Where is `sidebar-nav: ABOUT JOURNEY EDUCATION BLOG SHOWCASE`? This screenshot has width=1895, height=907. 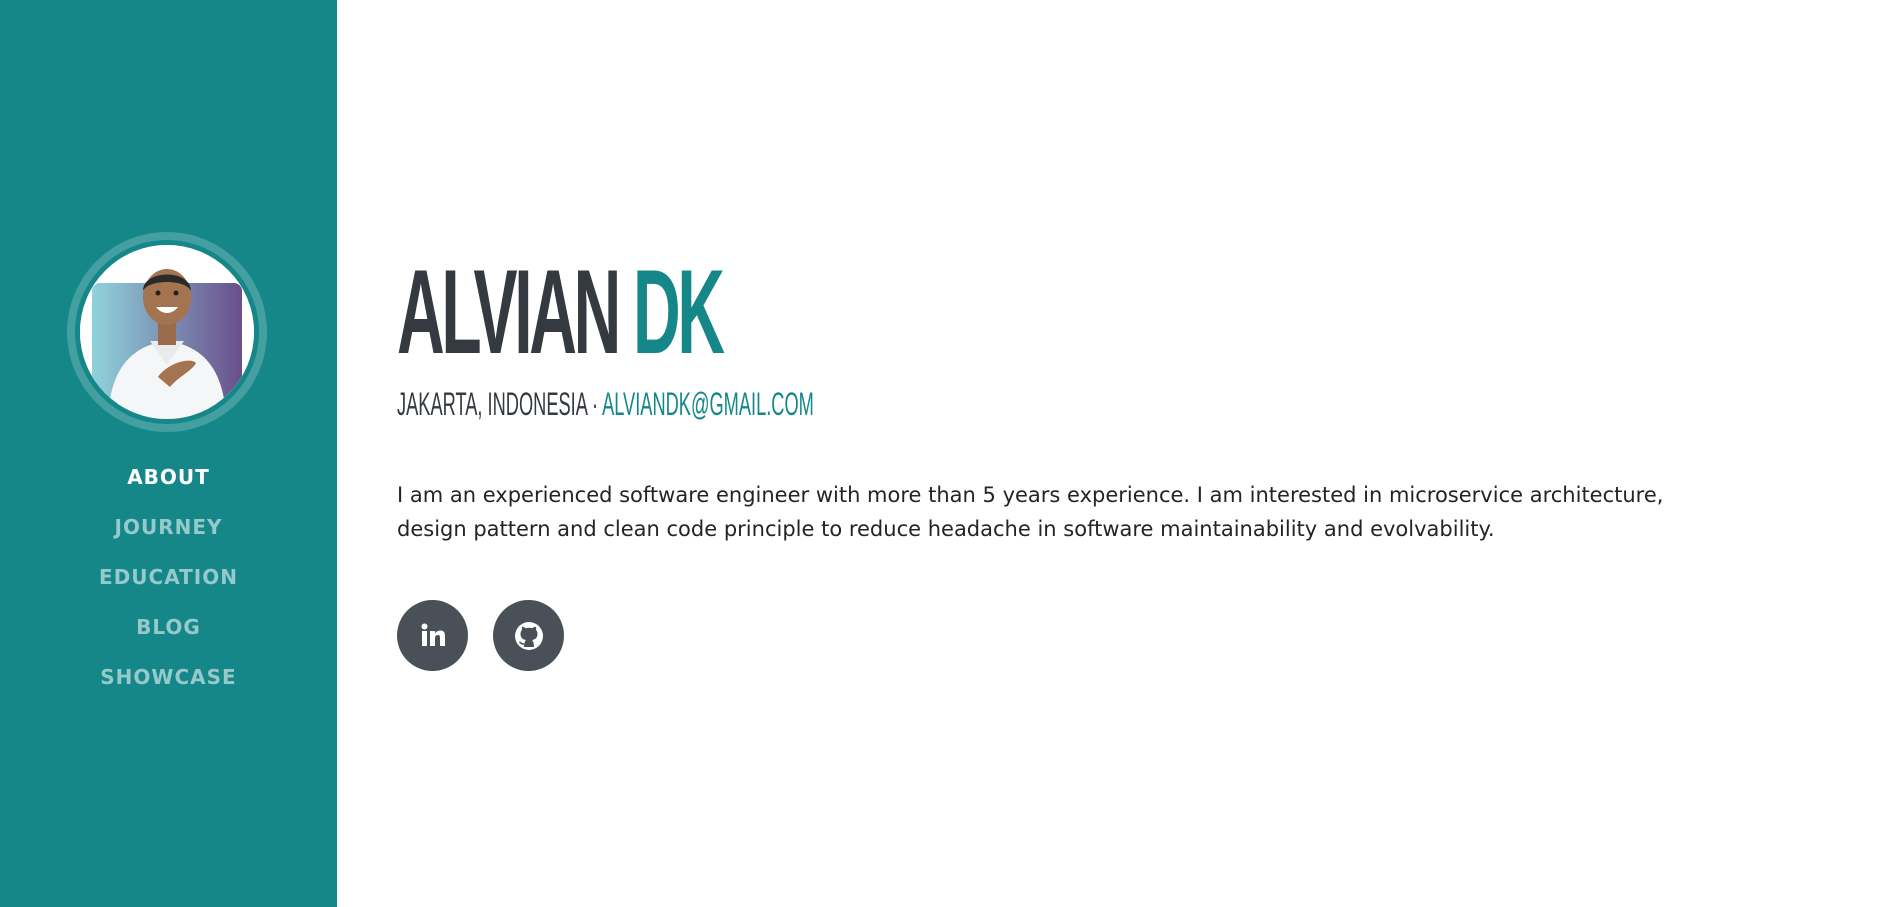 sidebar-nav: ABOUT JOURNEY EDUCATION BLOG SHOWCASE is located at coordinates (168, 587).